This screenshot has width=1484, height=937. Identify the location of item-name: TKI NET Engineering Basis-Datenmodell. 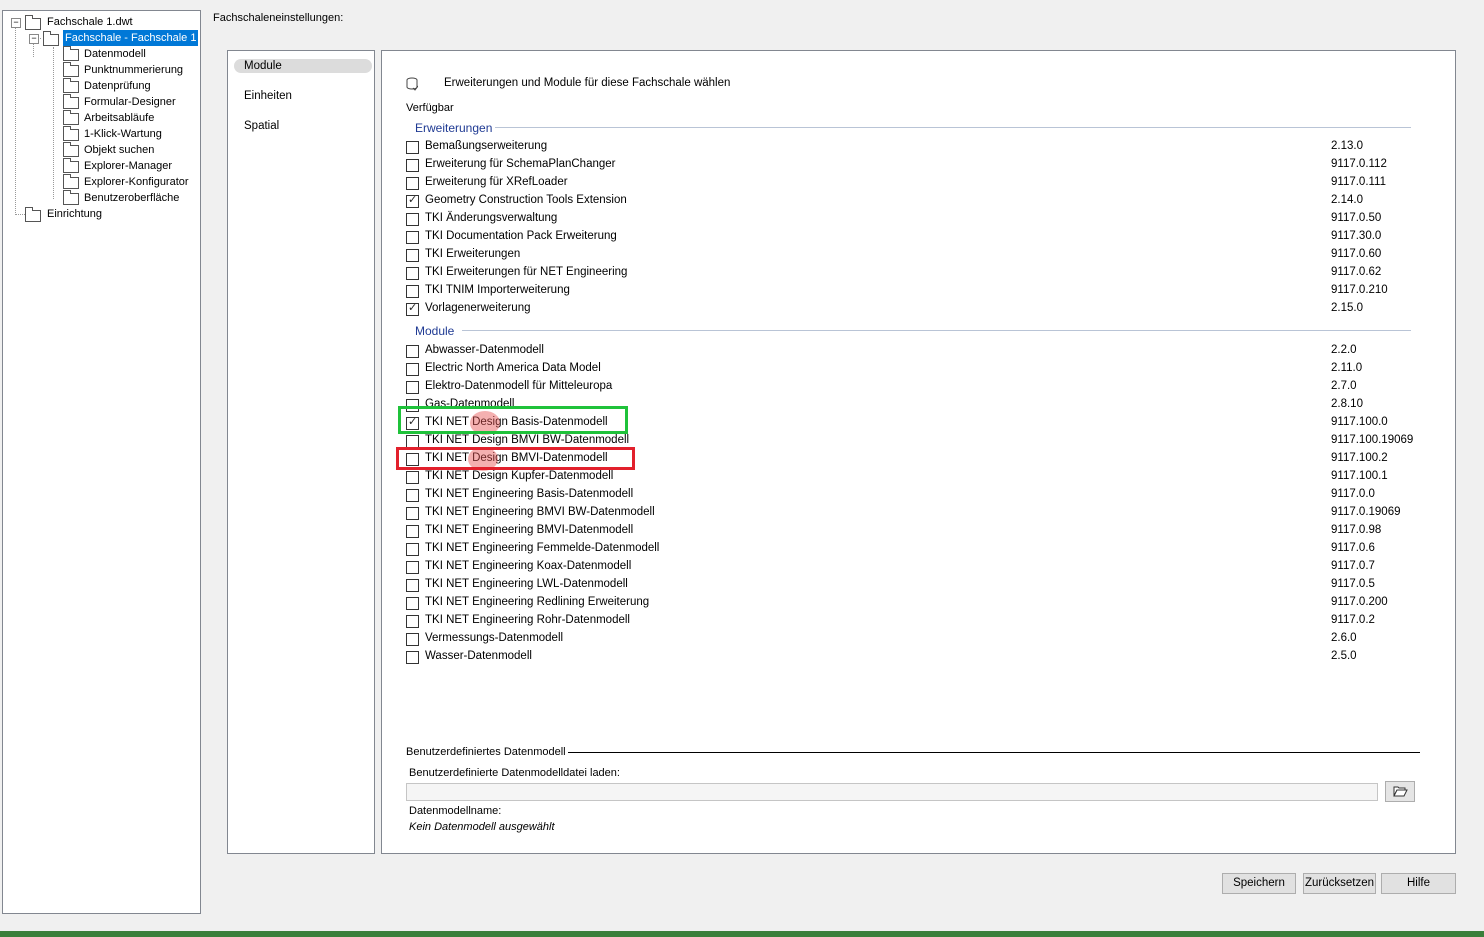
(529, 494).